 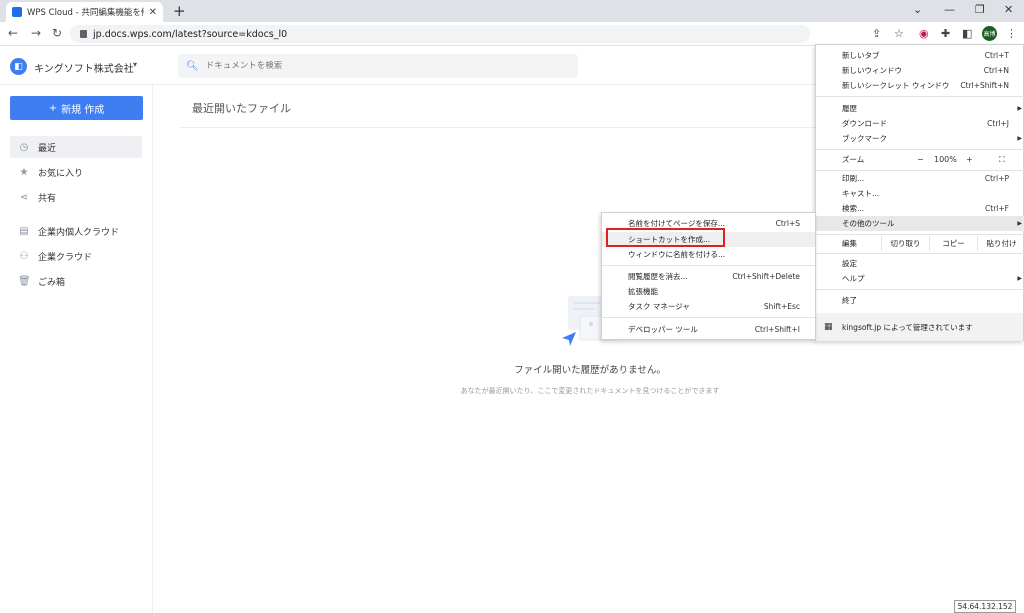 What do you see at coordinates (980, 9) in the screenshot?
I see `maximize-button: ❐` at bounding box center [980, 9].